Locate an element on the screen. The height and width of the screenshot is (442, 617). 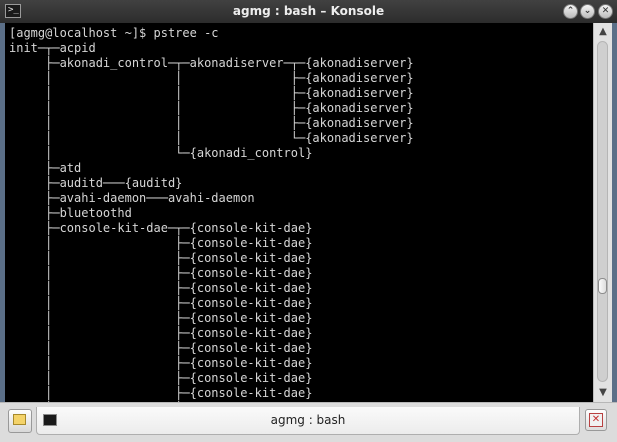
terminal-line: │ │ └─{akonadiserver} is located at coordinates (211, 138).